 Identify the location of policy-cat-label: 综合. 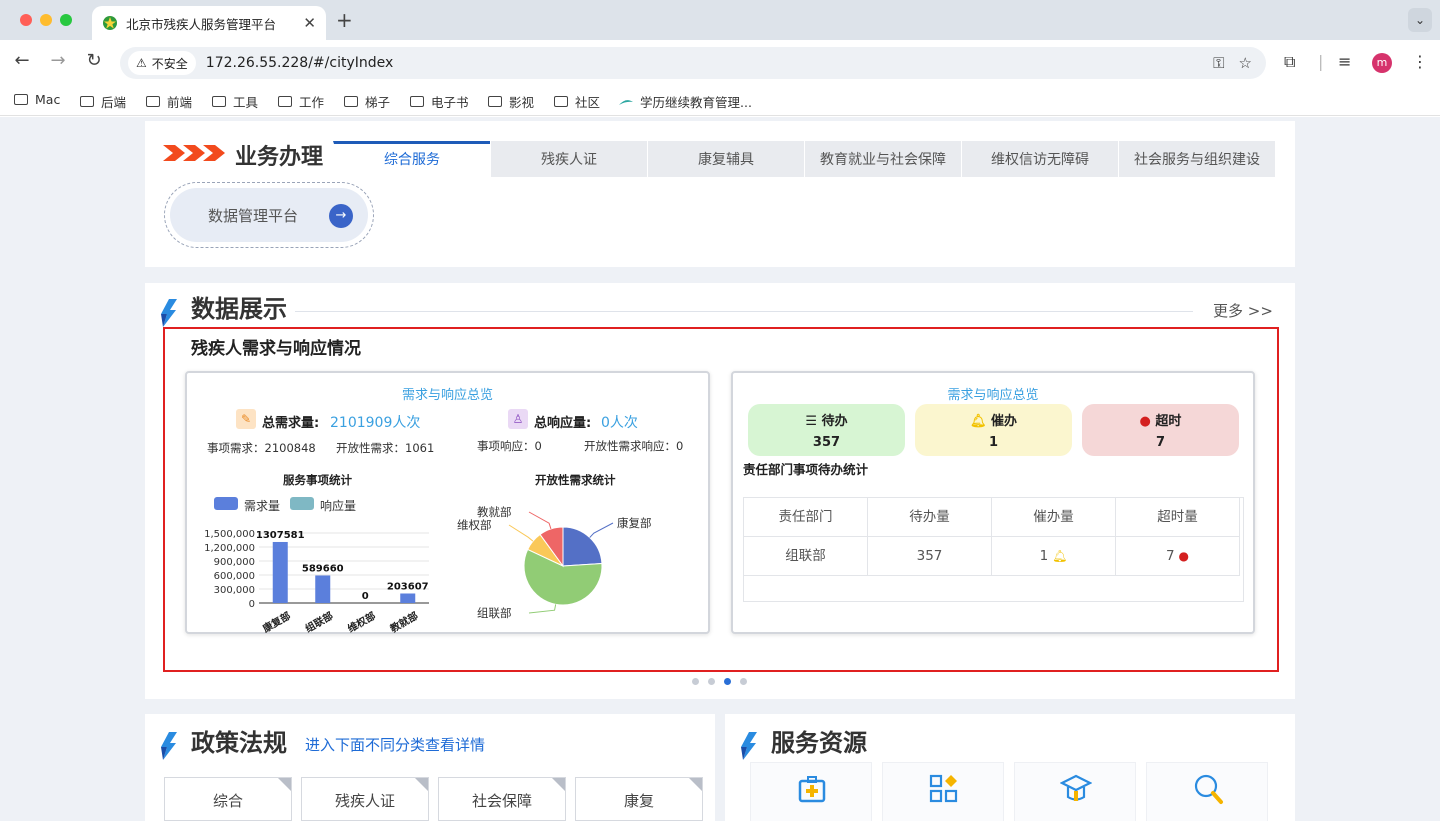
(227, 801).